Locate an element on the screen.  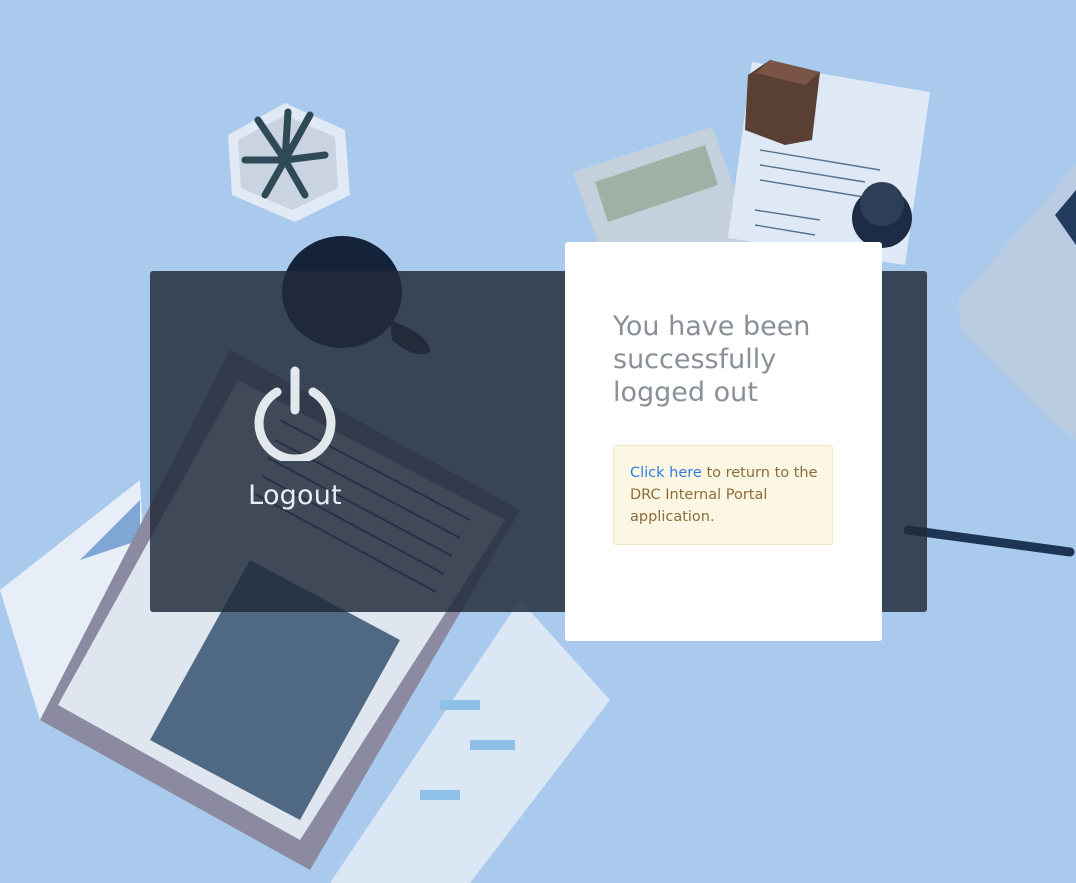
laptop-decoration is located at coordinates (1017, 302).